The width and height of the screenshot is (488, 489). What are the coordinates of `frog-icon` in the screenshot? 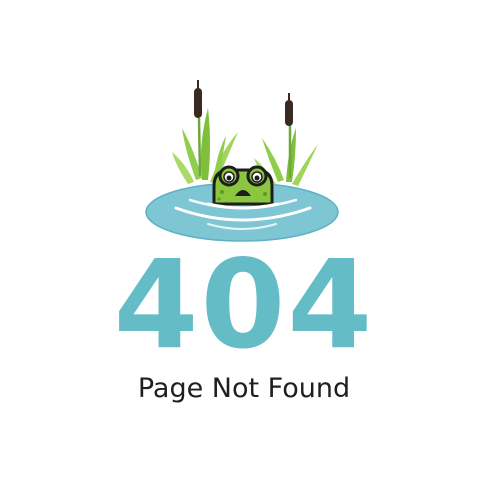 It's located at (243, 187).